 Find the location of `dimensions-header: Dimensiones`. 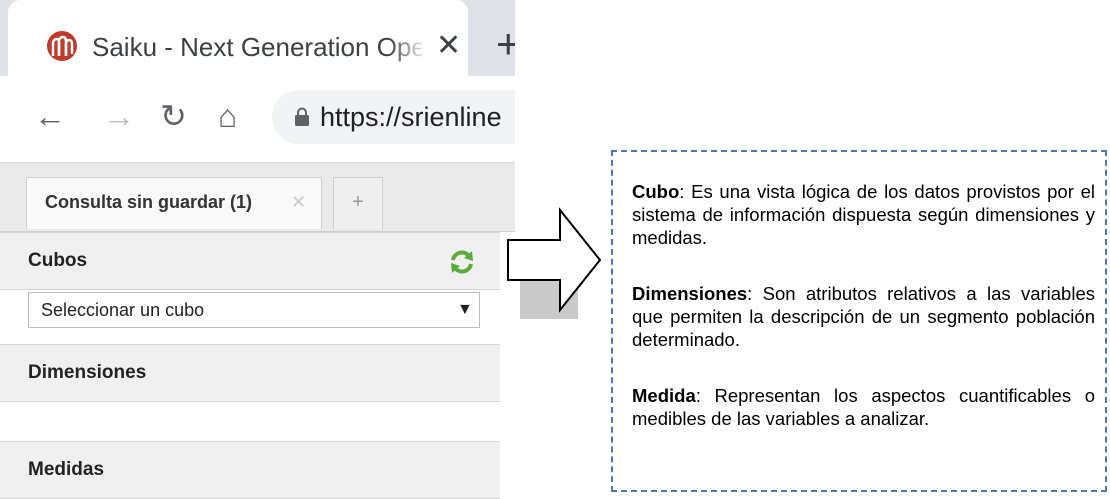

dimensions-header: Dimensiones is located at coordinates (250, 373).